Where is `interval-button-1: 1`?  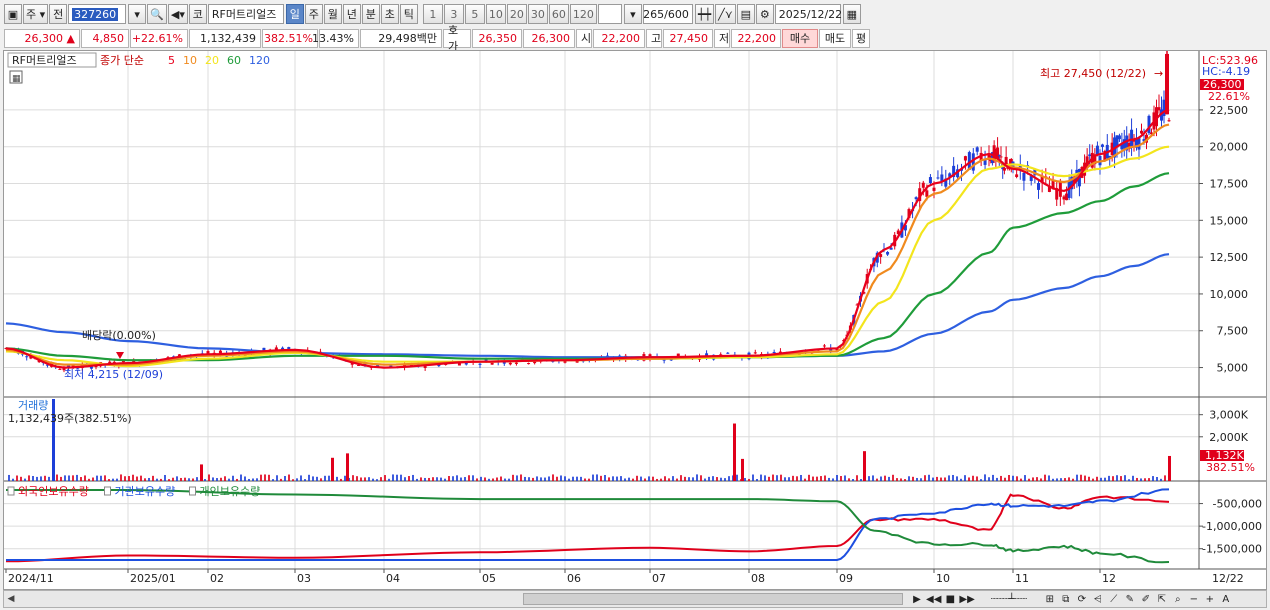 interval-button-1: 1 is located at coordinates (432, 14).